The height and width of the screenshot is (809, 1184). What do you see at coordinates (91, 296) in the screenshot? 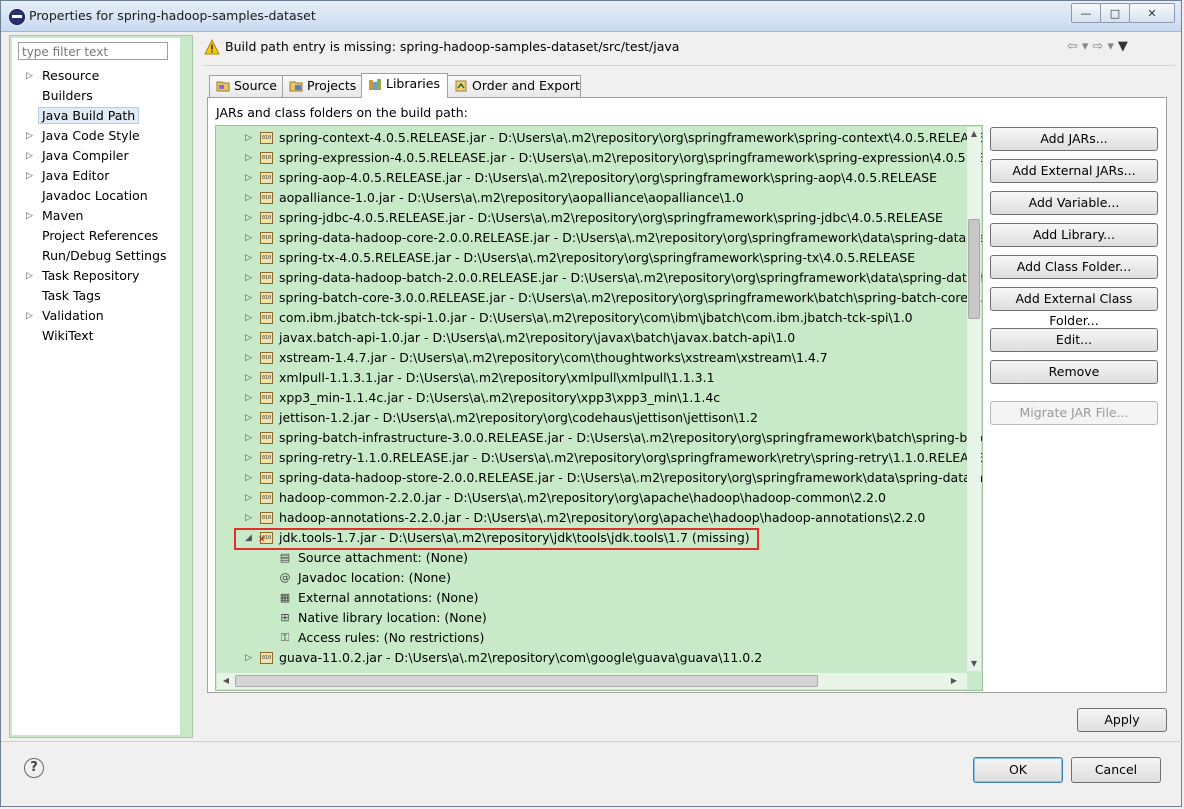
I see `nav-item: Task Tags` at bounding box center [91, 296].